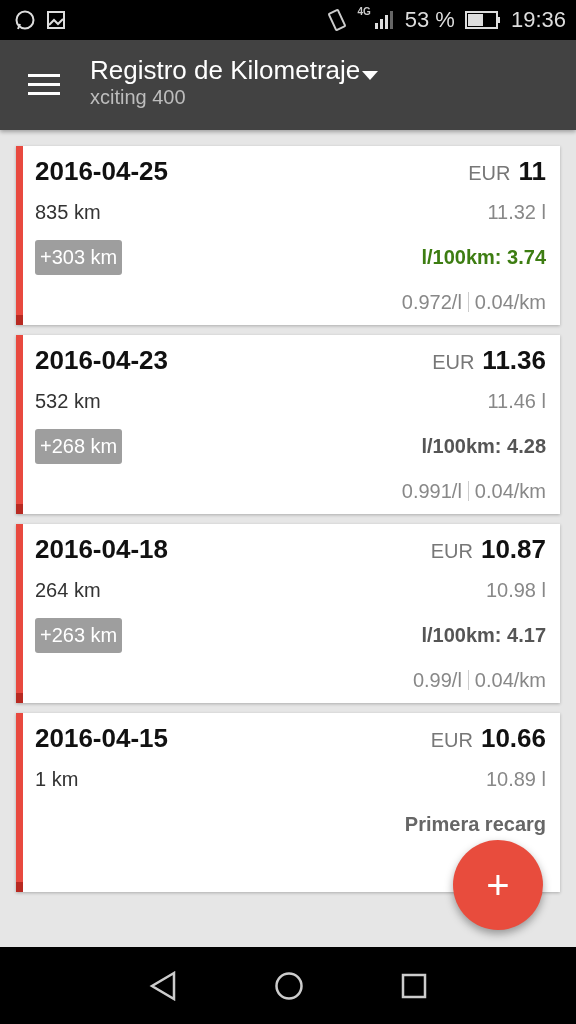 This screenshot has height=1024, width=576. What do you see at coordinates (289, 985) in the screenshot?
I see `home-icon` at bounding box center [289, 985].